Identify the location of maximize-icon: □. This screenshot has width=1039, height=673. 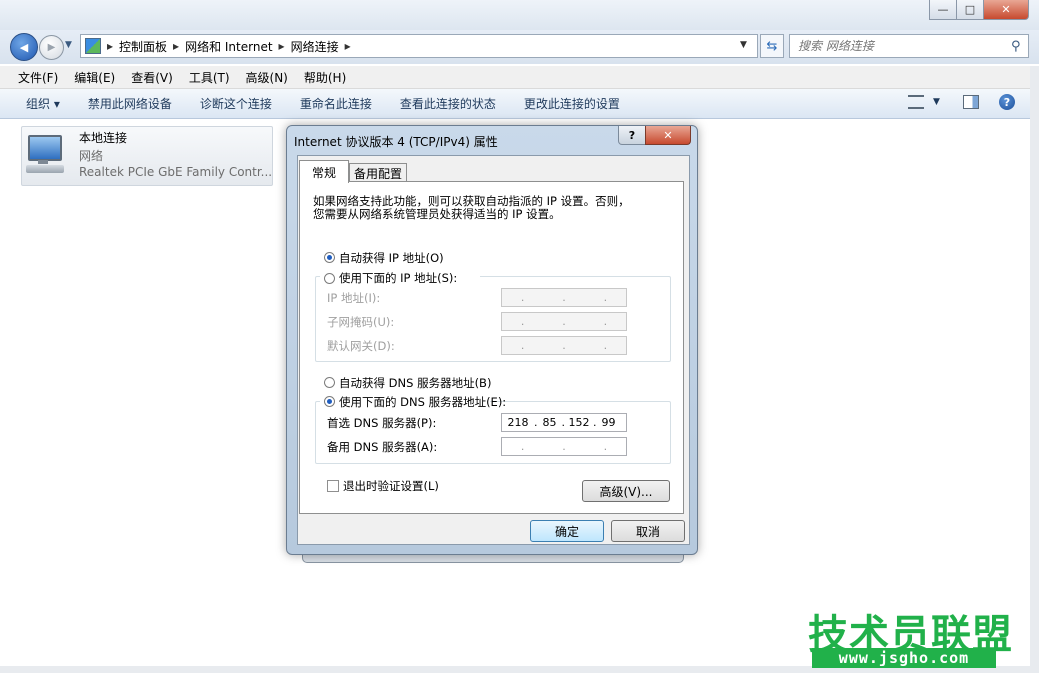
(970, 9).